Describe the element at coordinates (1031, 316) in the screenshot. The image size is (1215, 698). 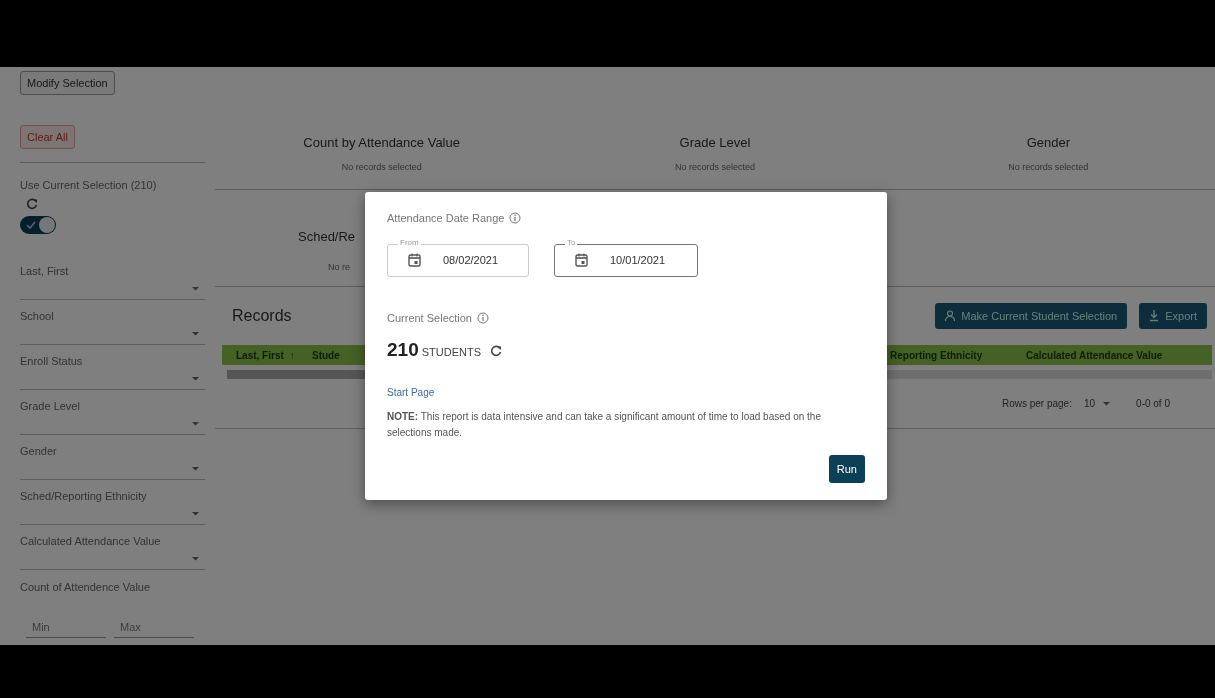
I see `action-button: Make Current Student Selection` at that location.